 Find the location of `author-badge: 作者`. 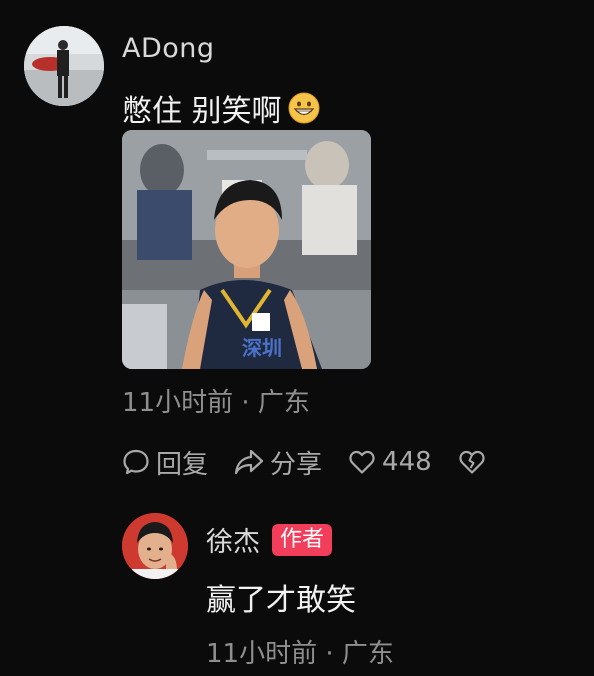

author-badge: 作者 is located at coordinates (302, 539).